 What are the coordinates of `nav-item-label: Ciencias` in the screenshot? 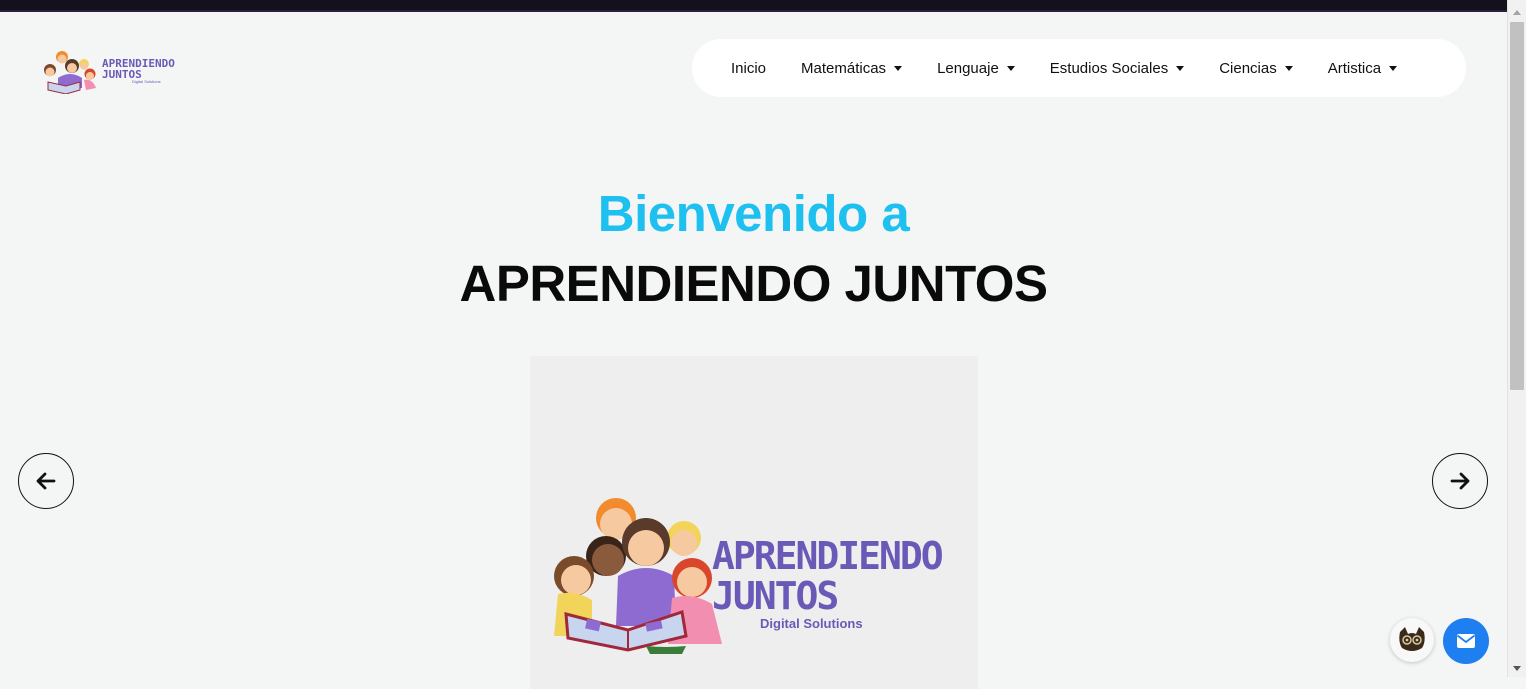 It's located at (1248, 68).